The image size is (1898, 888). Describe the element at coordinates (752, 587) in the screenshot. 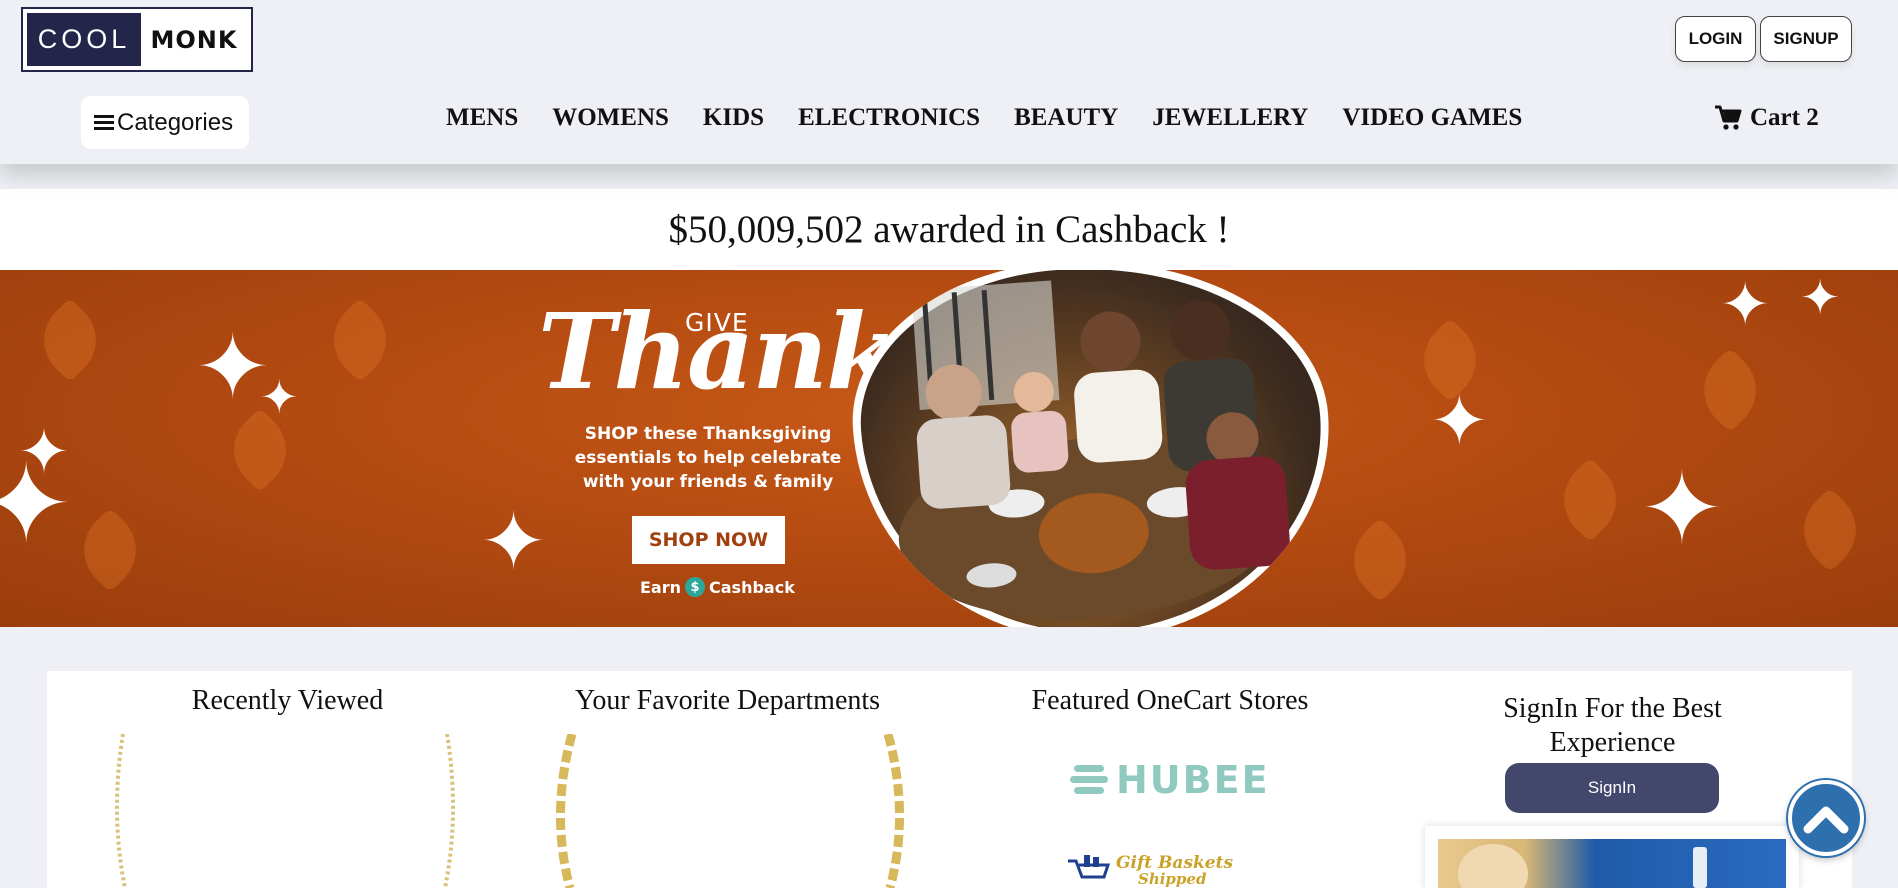

I see `earn-suffix: Cashback` at that location.